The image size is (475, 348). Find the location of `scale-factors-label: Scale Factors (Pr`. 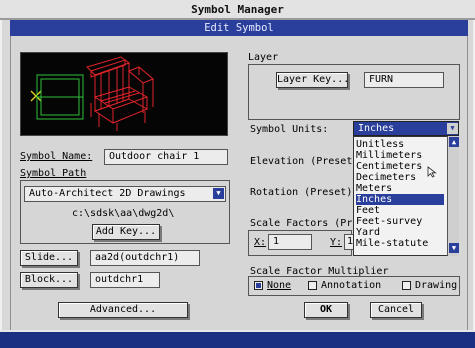

scale-factors-label: Scale Factors (Pr is located at coordinates (301, 223).